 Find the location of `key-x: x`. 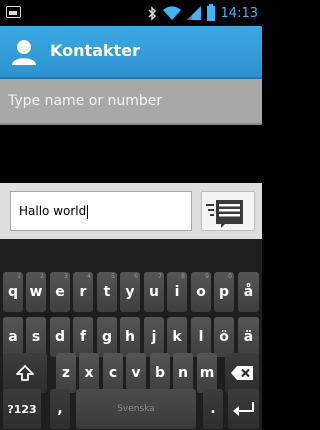

key-x: x is located at coordinates (89, 373).